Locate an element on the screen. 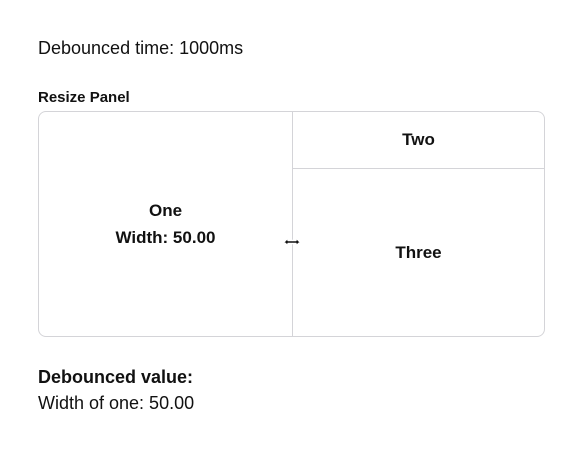 This screenshot has height=471, width=584. panel-three-label: Three is located at coordinates (418, 252).